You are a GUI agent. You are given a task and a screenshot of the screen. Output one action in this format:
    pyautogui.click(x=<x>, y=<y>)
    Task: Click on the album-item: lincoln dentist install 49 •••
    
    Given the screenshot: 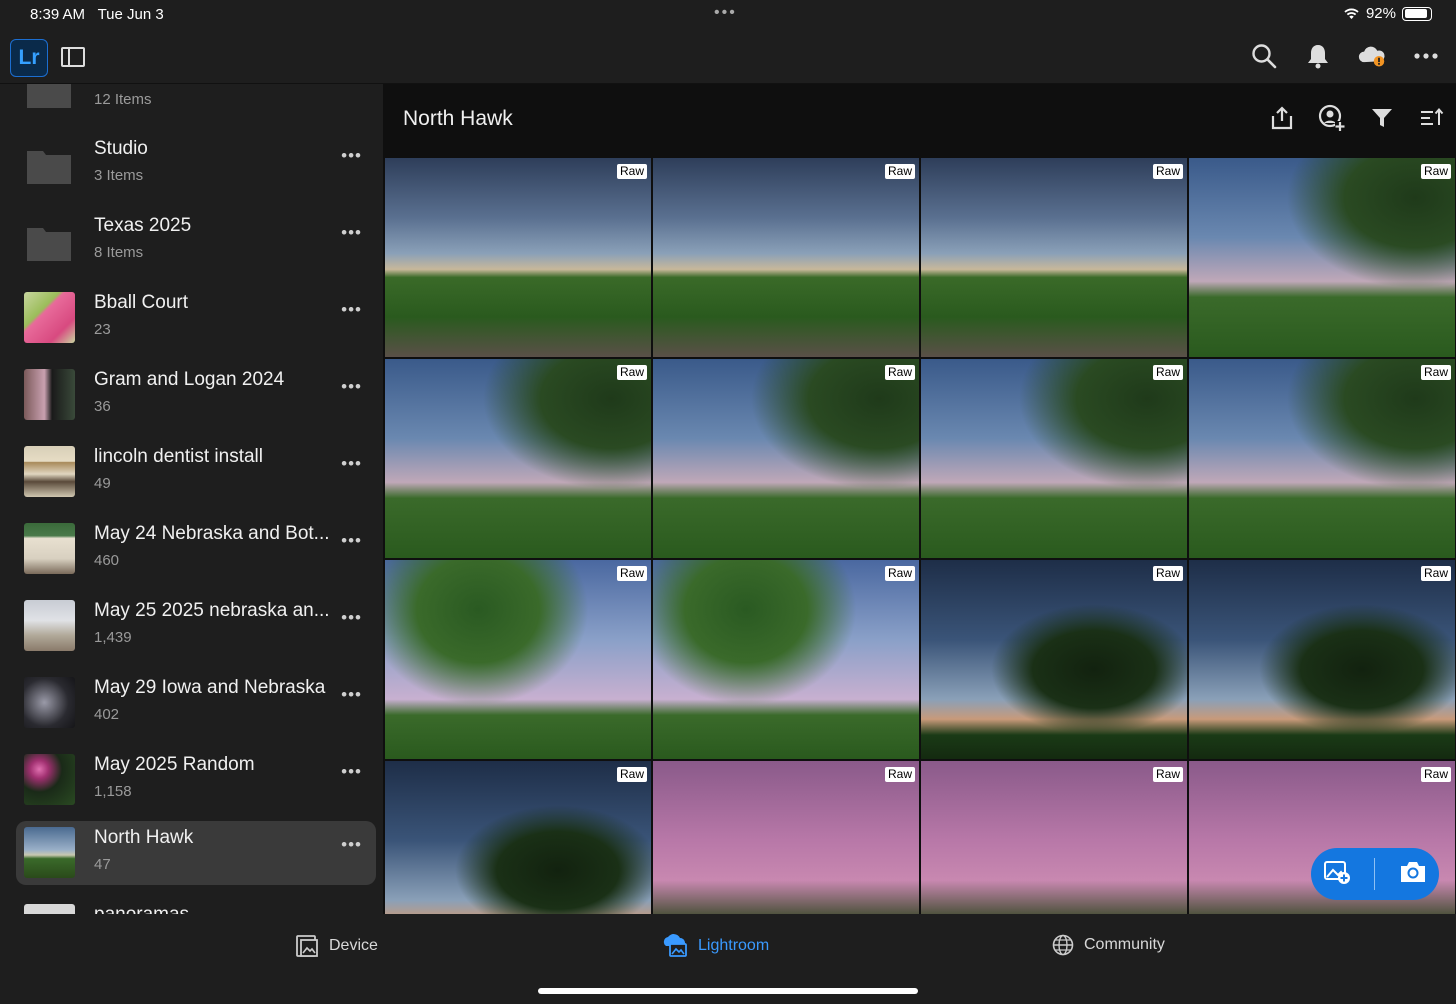 What is the action you would take?
    pyautogui.click(x=196, y=472)
    